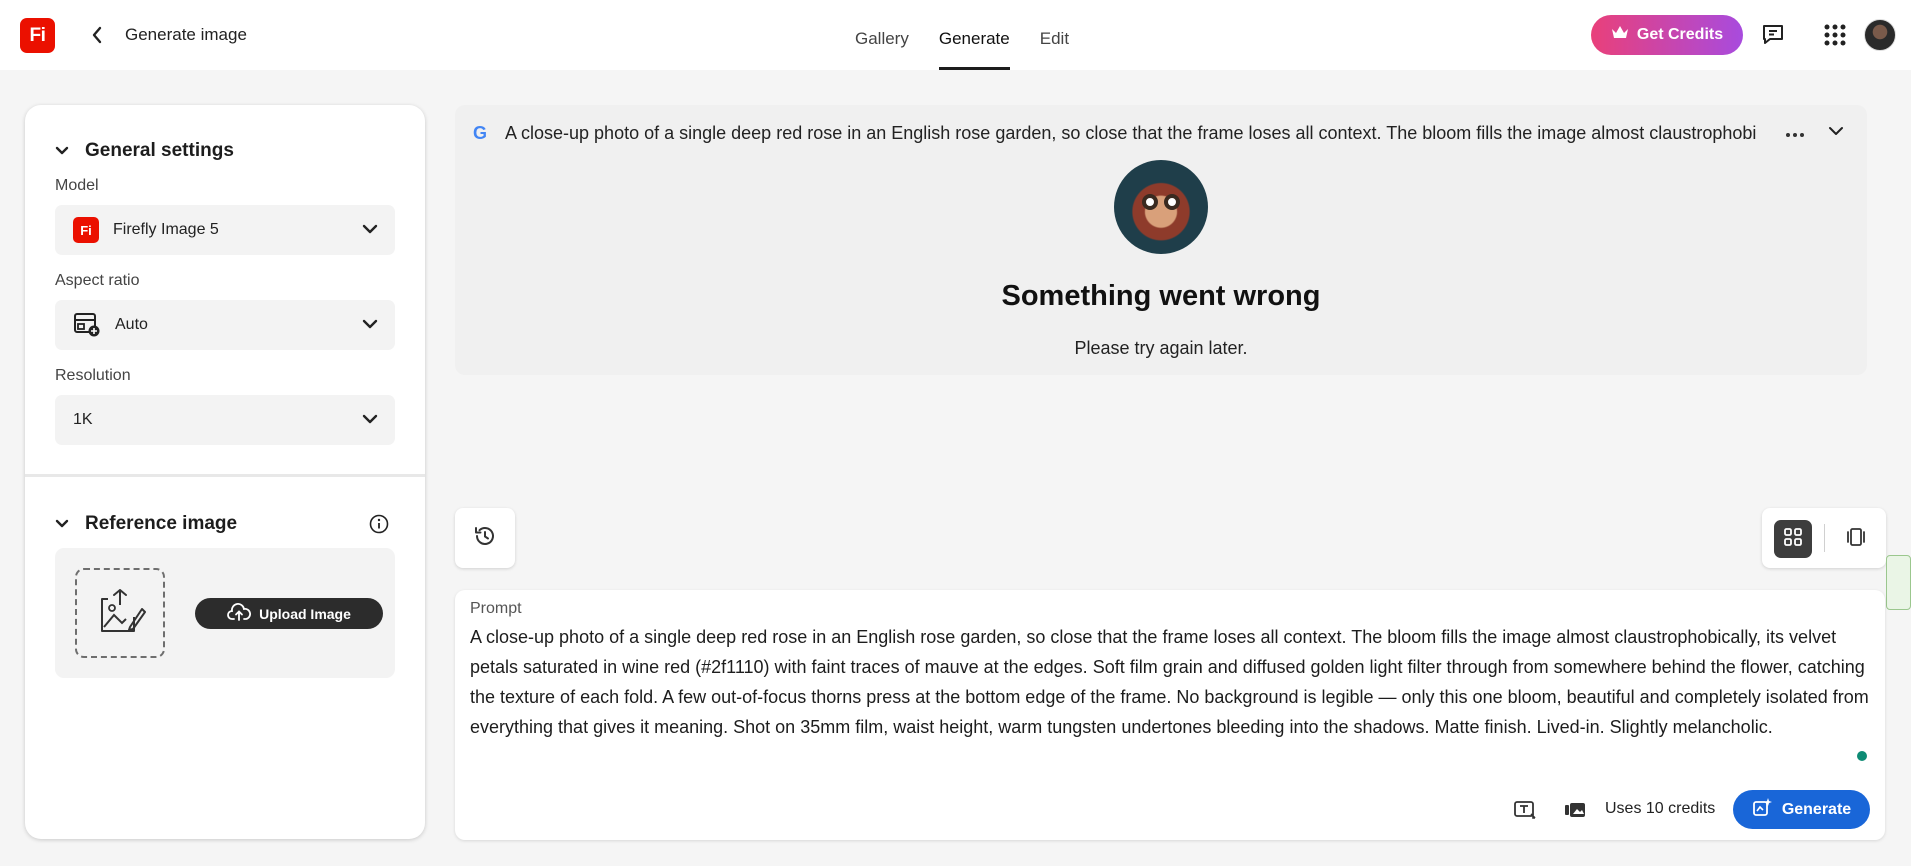 Image resolution: width=1911 pixels, height=866 pixels. Describe the element at coordinates (480, 133) in the screenshot. I see `google-model-icon: G` at that location.